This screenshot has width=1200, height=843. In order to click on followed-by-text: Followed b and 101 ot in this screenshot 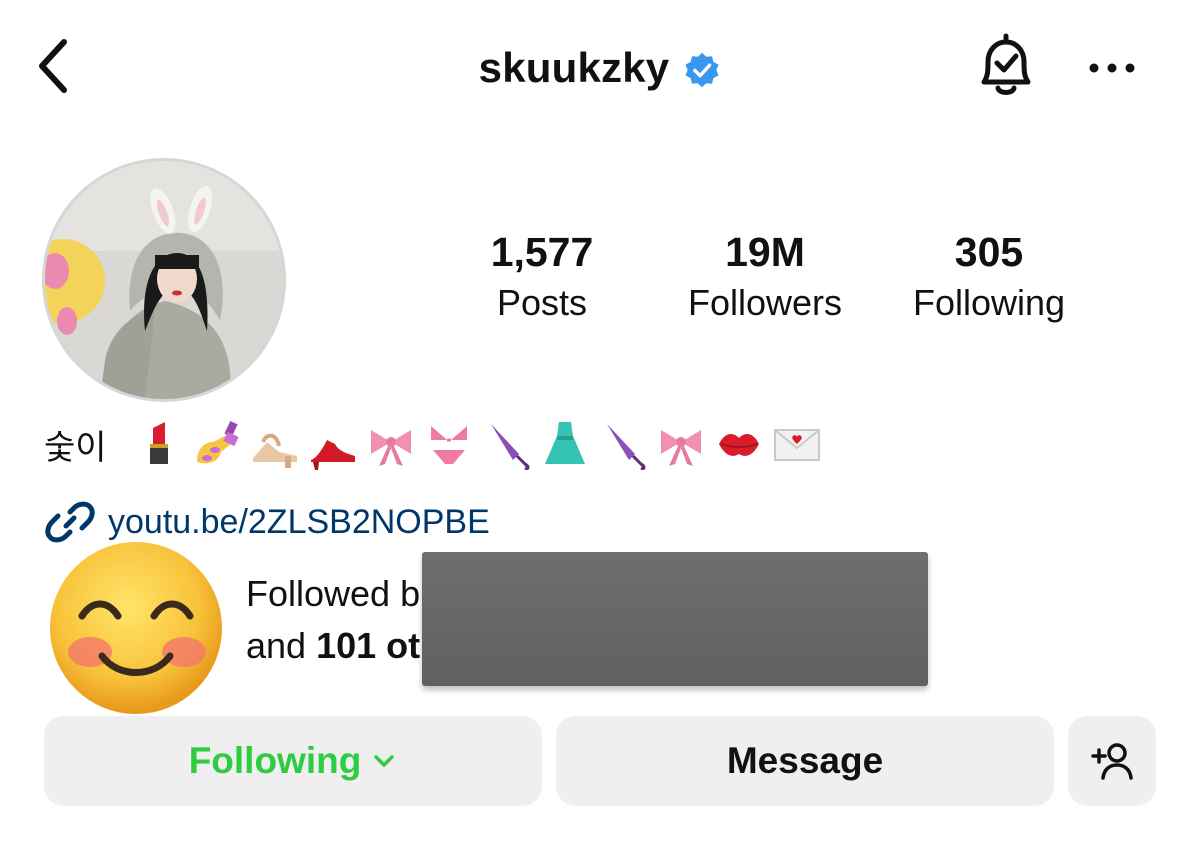, I will do `click(333, 620)`.